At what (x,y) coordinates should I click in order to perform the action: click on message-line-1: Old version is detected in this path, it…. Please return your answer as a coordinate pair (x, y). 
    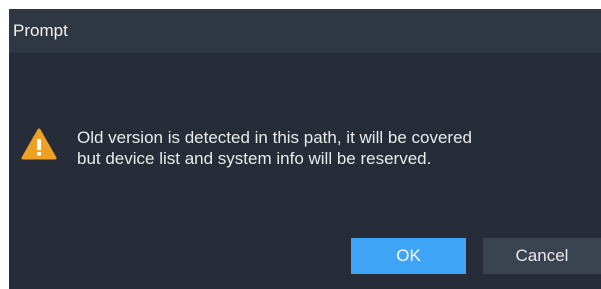
    Looking at the image, I should click on (274, 137).